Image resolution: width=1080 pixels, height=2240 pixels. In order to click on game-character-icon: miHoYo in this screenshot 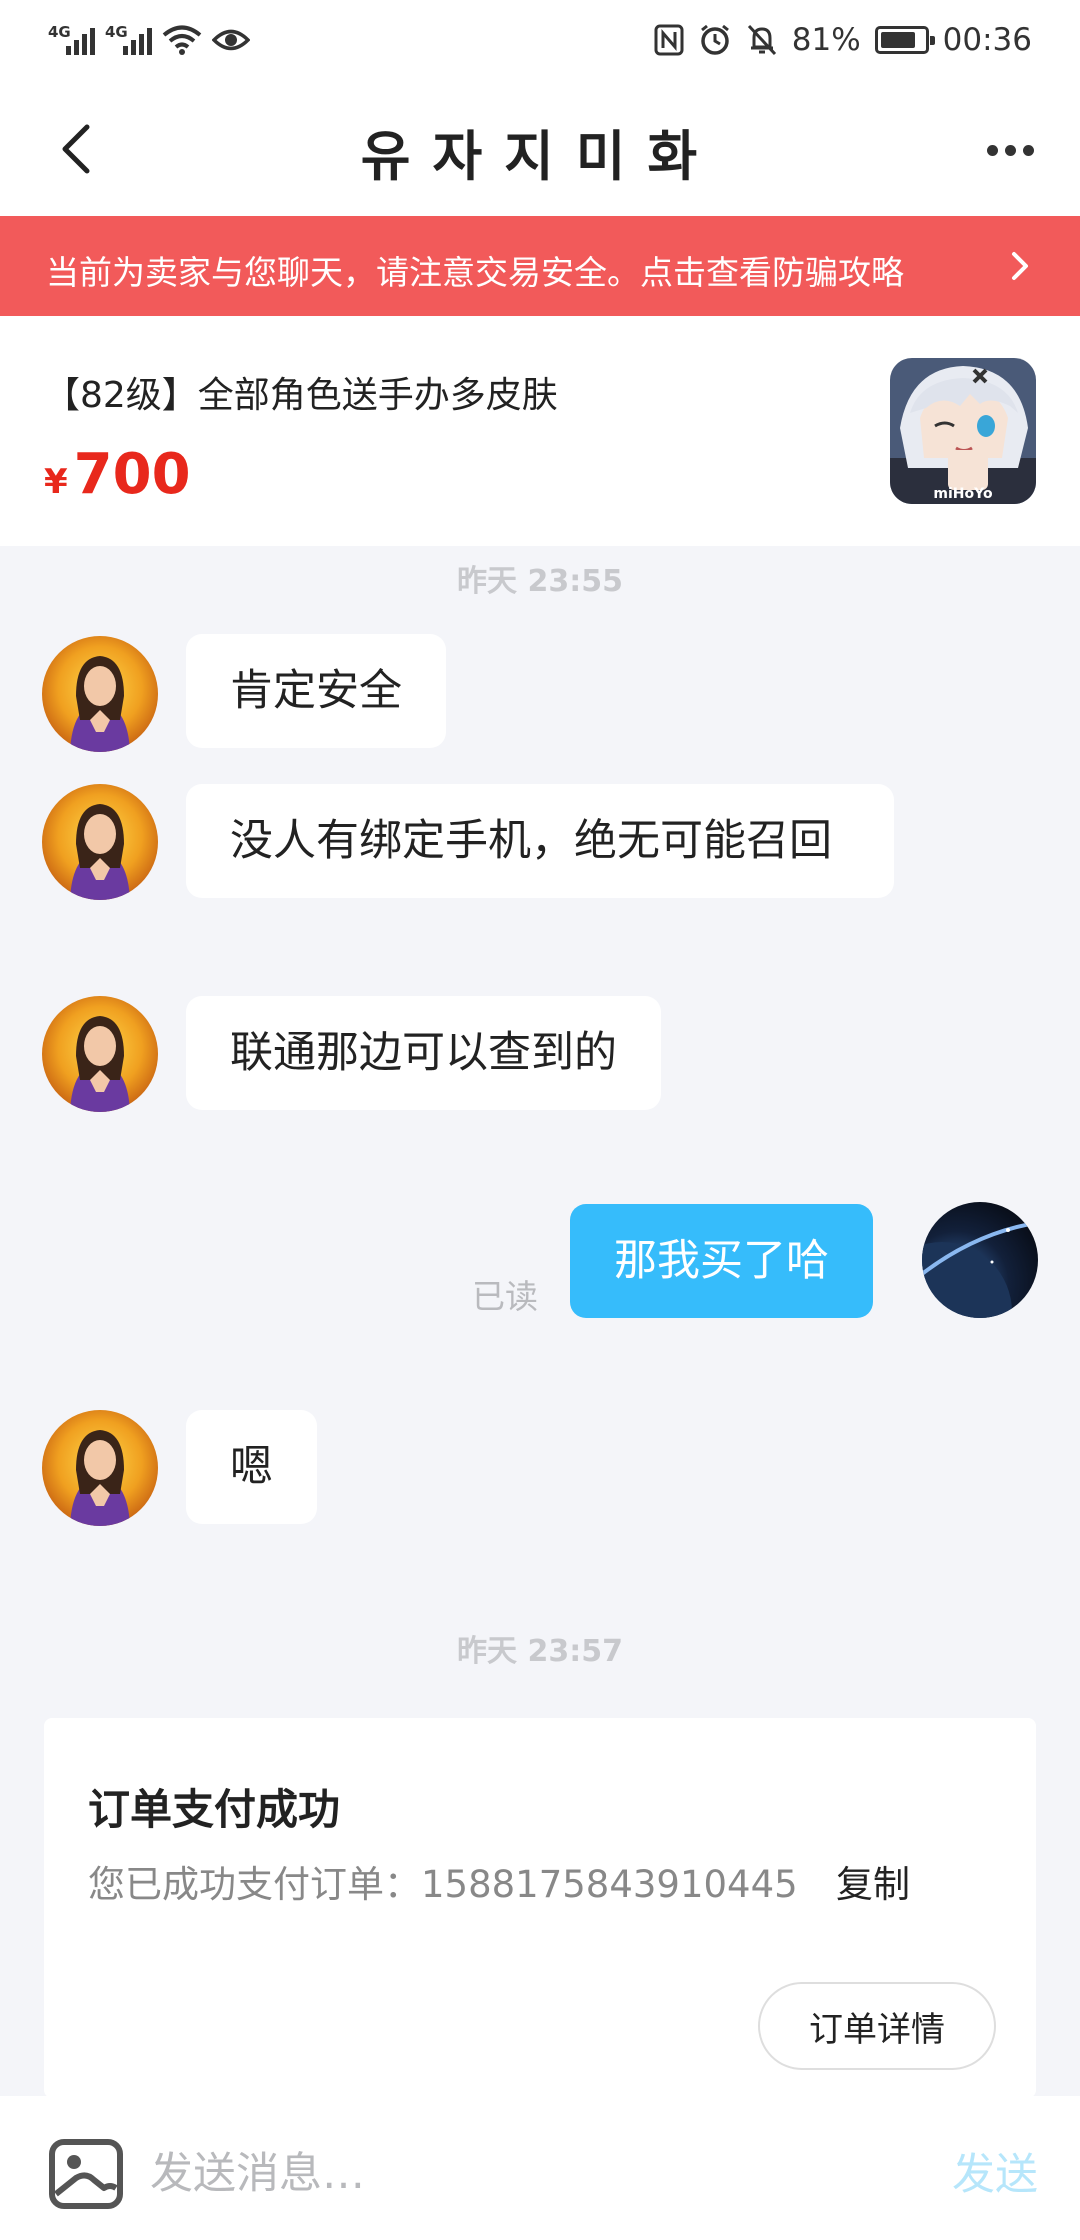, I will do `click(963, 431)`.